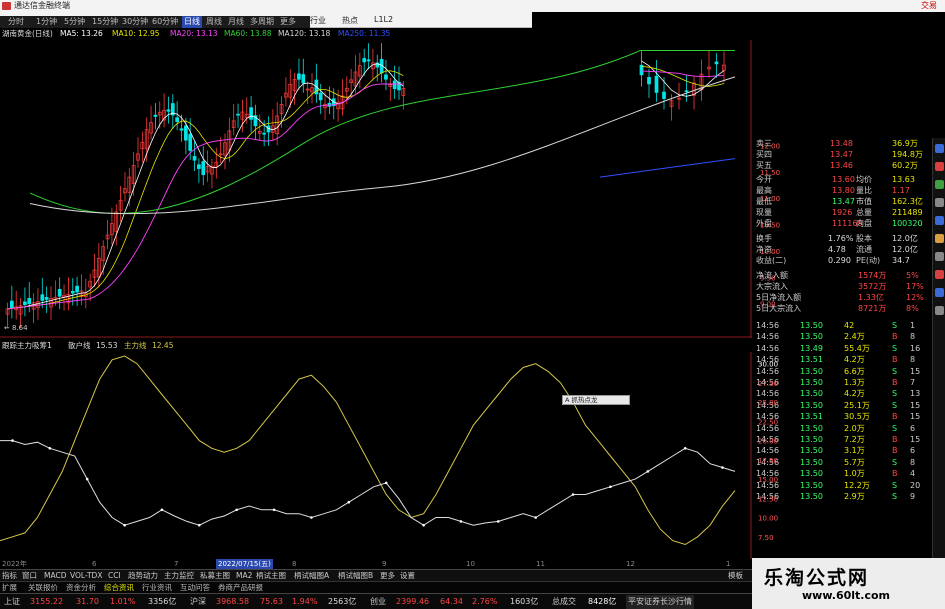 The height and width of the screenshot is (609, 945). Describe the element at coordinates (288, 22) in the screenshot. I see `period-more: 更多` at that location.